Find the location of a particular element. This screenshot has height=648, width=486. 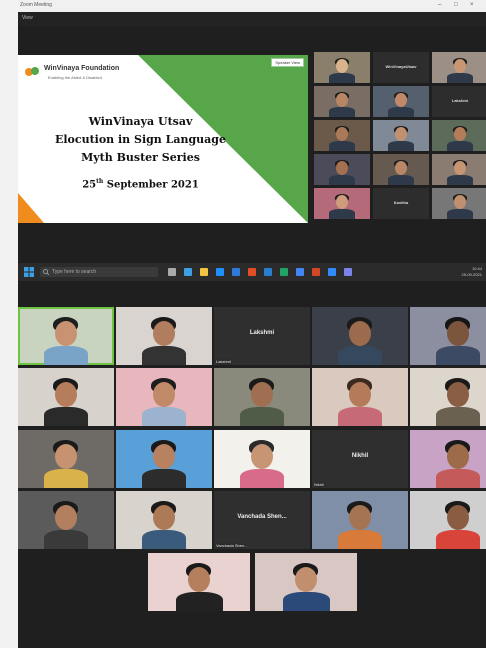

clock-date: 25-09-2021 is located at coordinates (471, 274).